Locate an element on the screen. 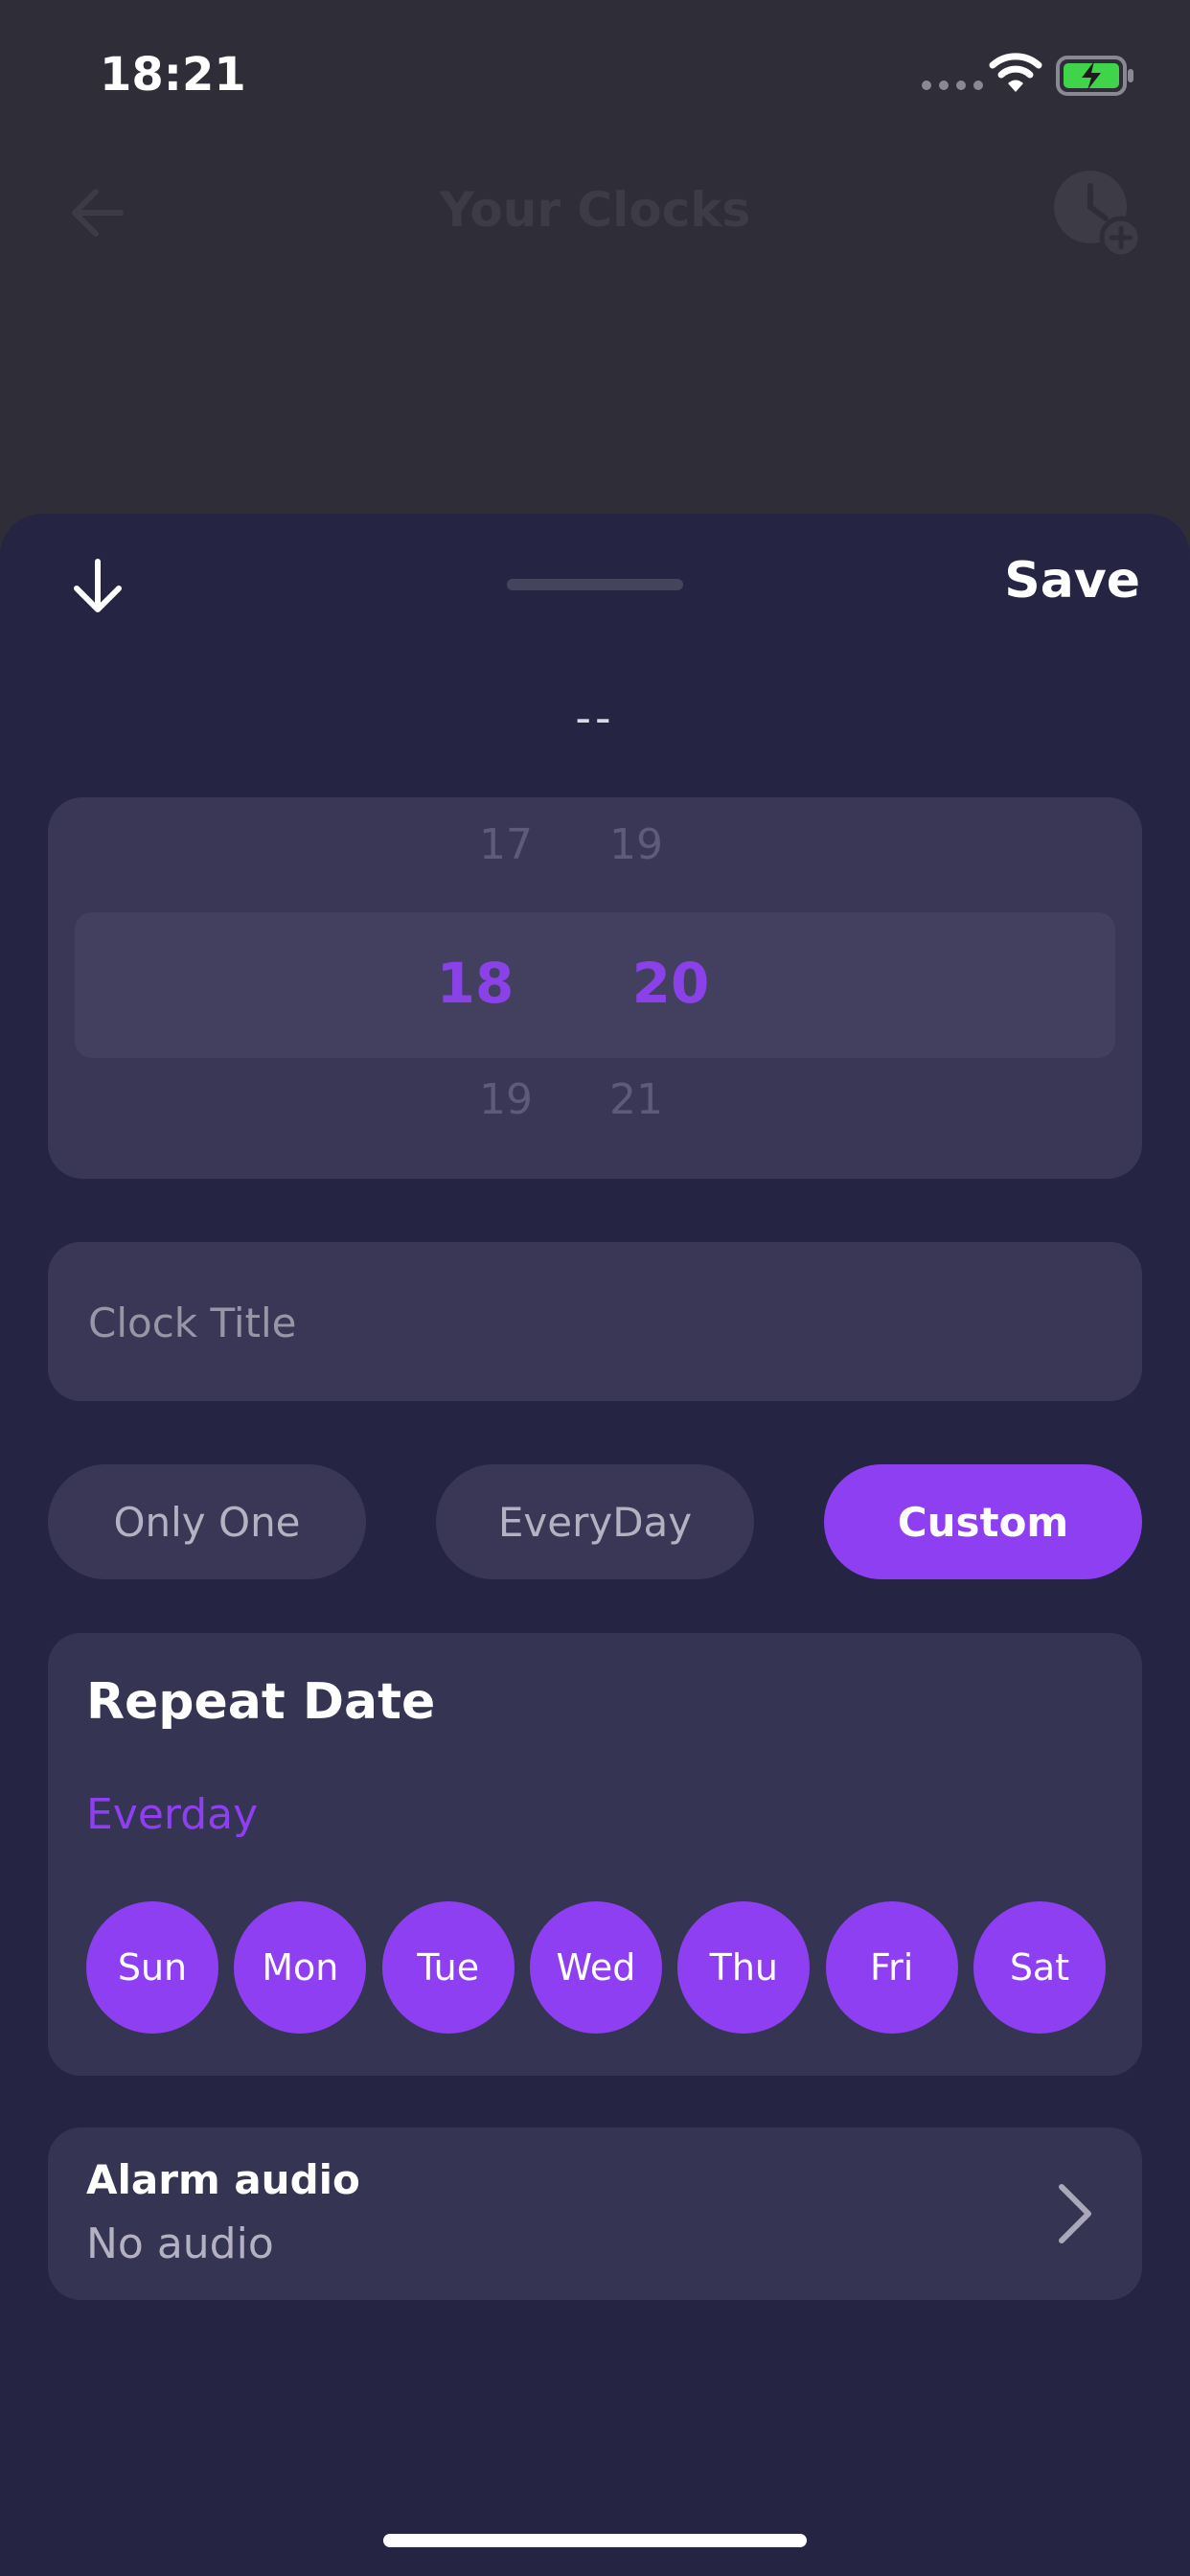 The width and height of the screenshot is (1190, 2576). status-time: 18:21 is located at coordinates (173, 75).